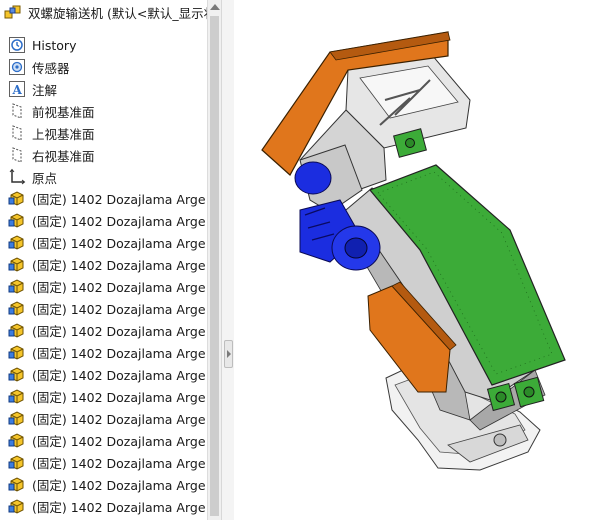 The height and width of the screenshot is (524, 591). What do you see at coordinates (17, 67) in the screenshot?
I see `sensor-icon` at bounding box center [17, 67].